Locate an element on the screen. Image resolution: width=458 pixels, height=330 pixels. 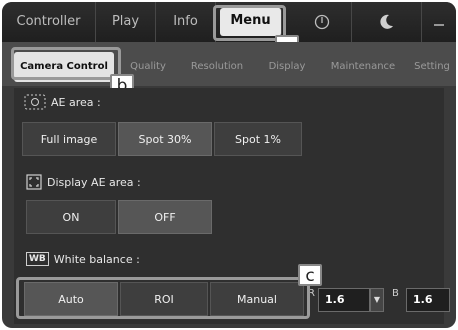
white-balance-text: White balance : is located at coordinates (96, 259).